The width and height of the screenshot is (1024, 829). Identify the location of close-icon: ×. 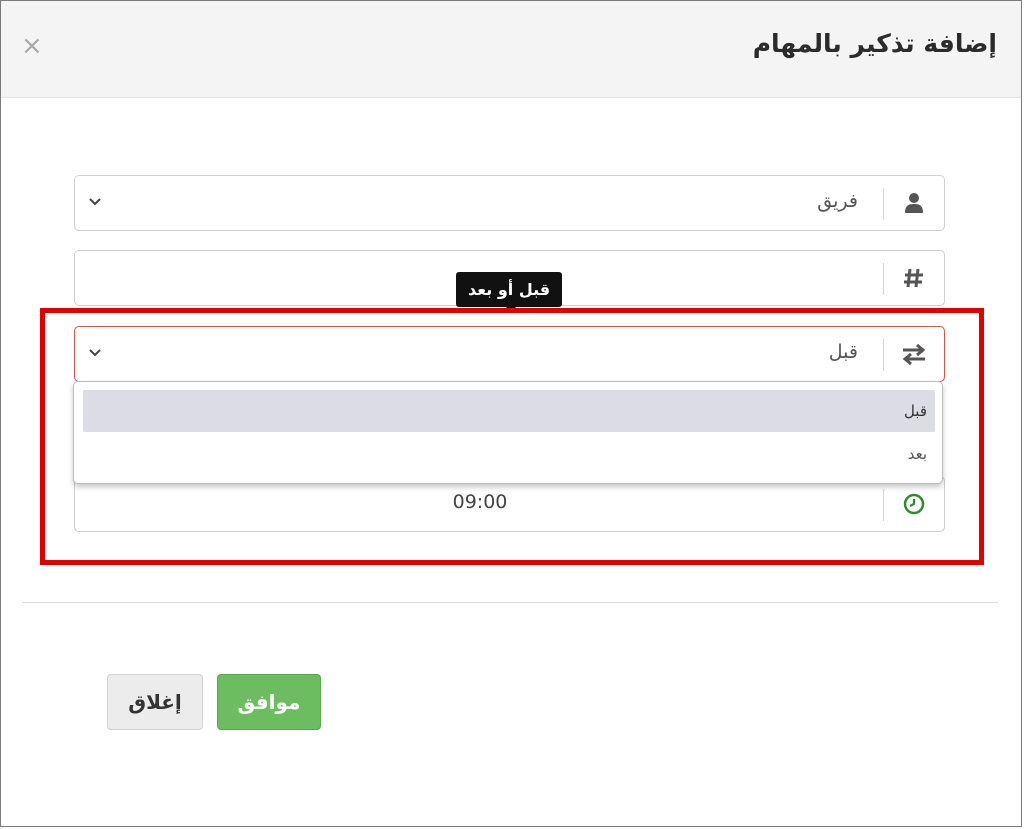
(32, 46).